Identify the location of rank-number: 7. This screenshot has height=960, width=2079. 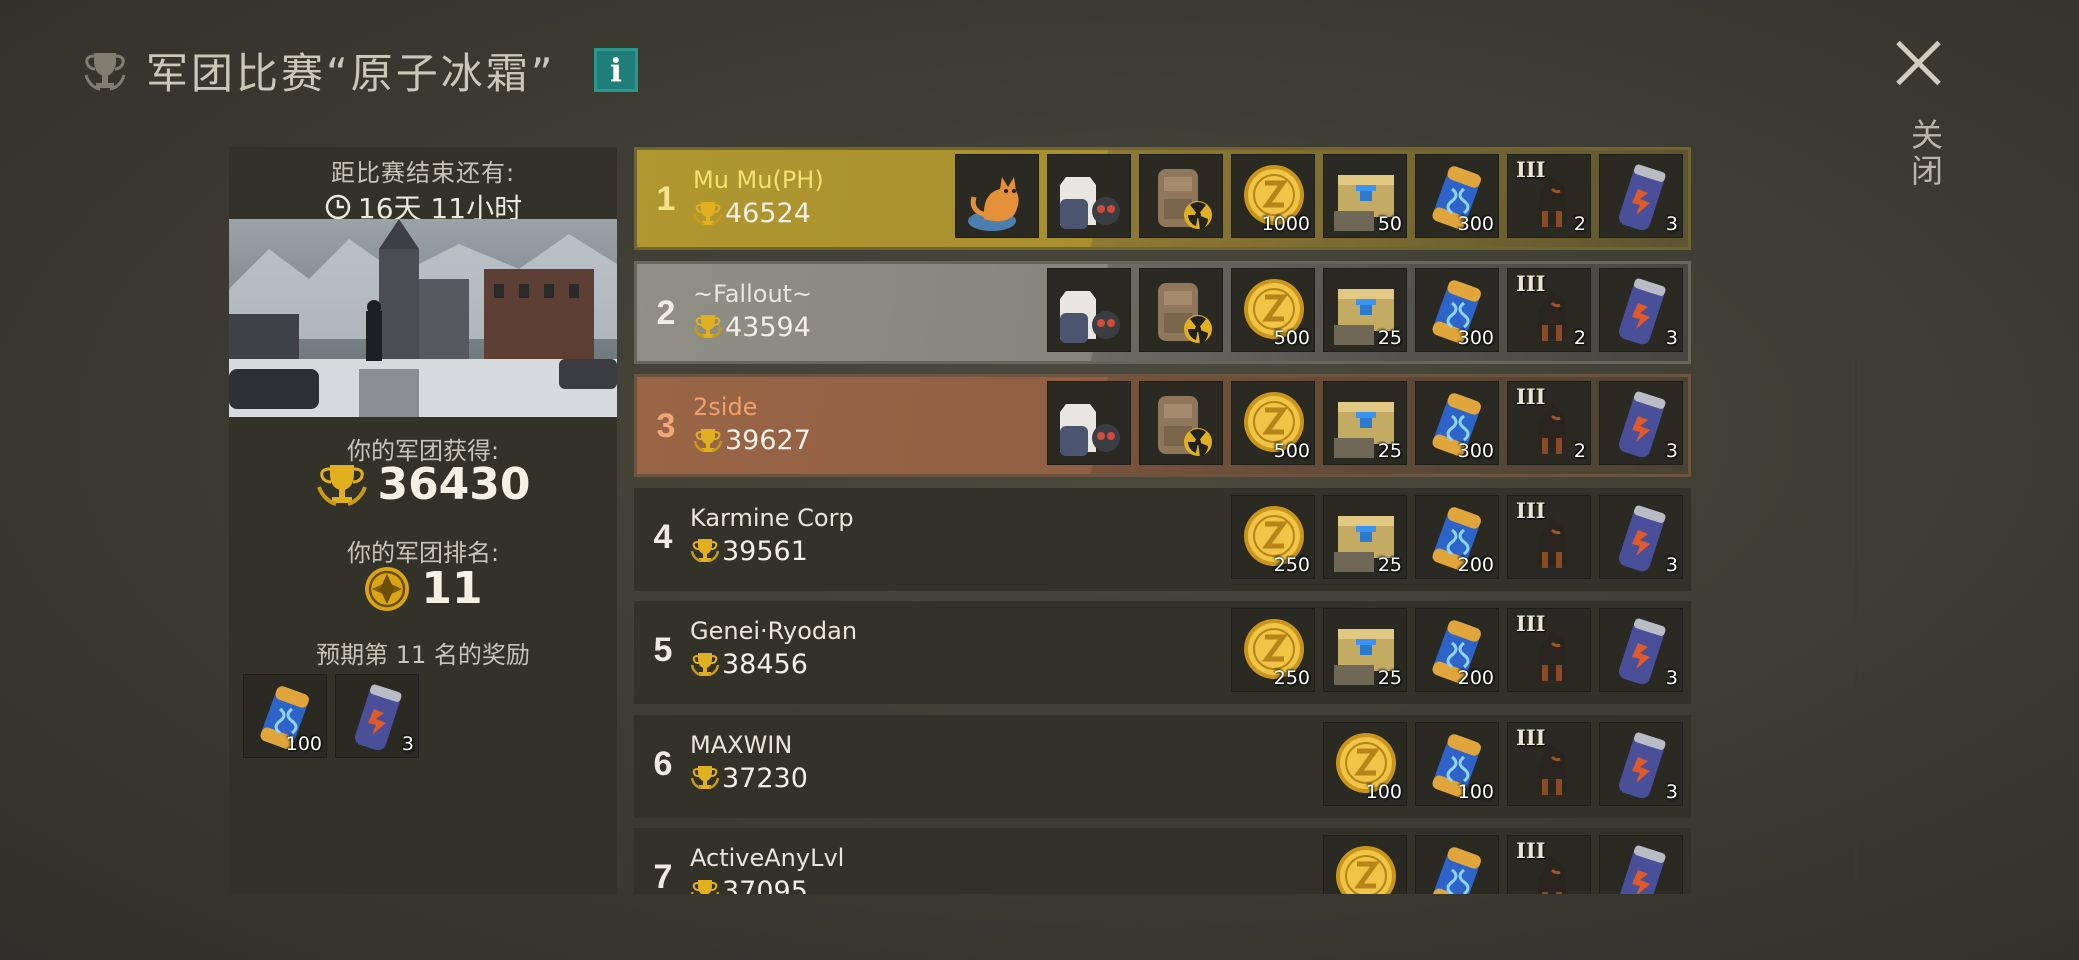
(663, 876).